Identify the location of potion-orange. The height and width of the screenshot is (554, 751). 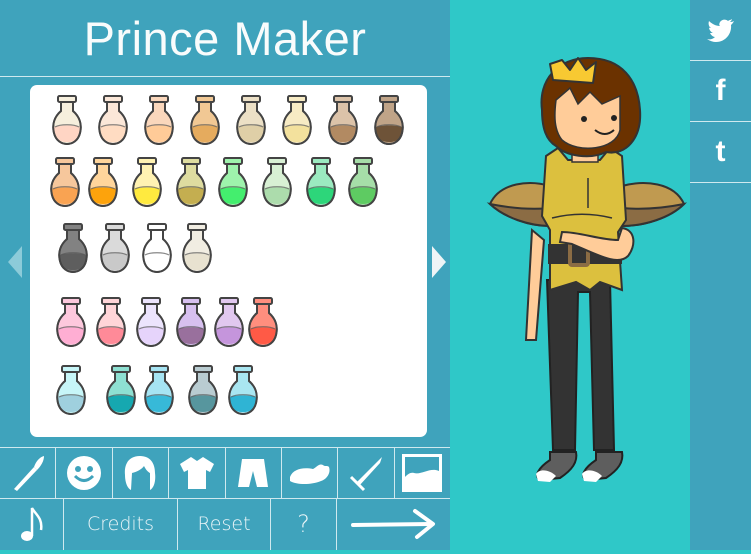
(103, 182).